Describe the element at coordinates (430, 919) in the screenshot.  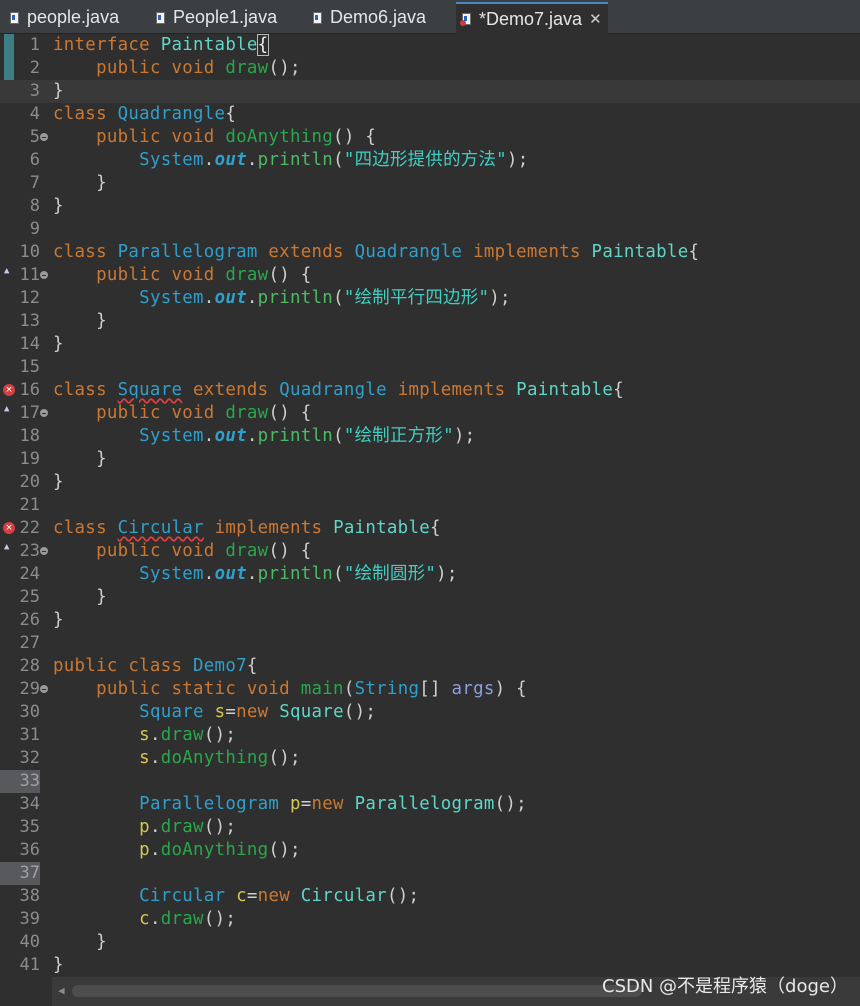
I see `code-line: 39 c.draw();` at that location.